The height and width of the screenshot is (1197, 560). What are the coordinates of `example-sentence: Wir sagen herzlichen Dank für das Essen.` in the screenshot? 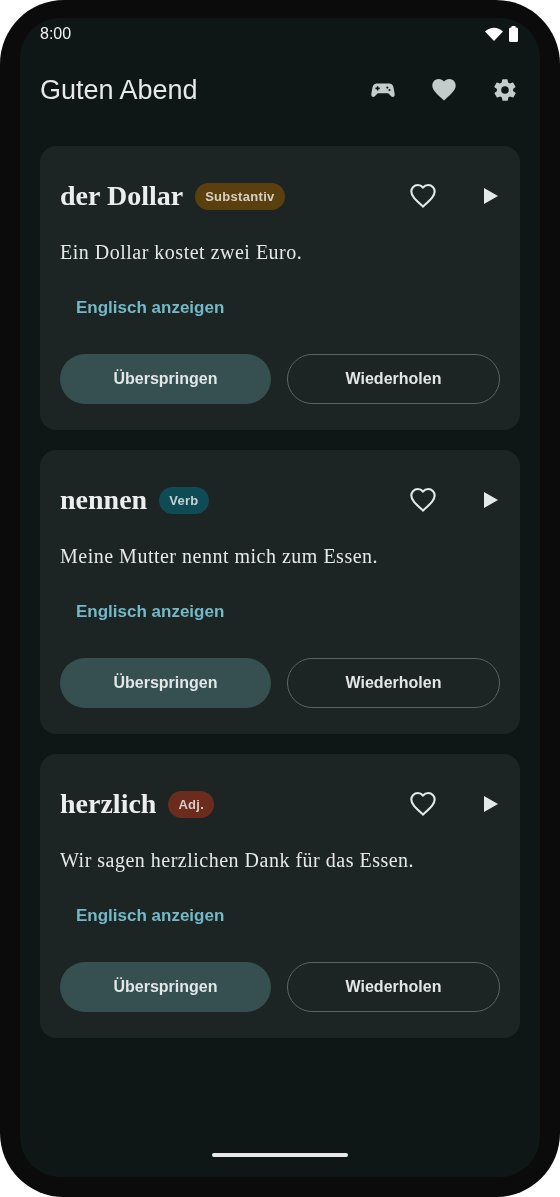 It's located at (238, 861).